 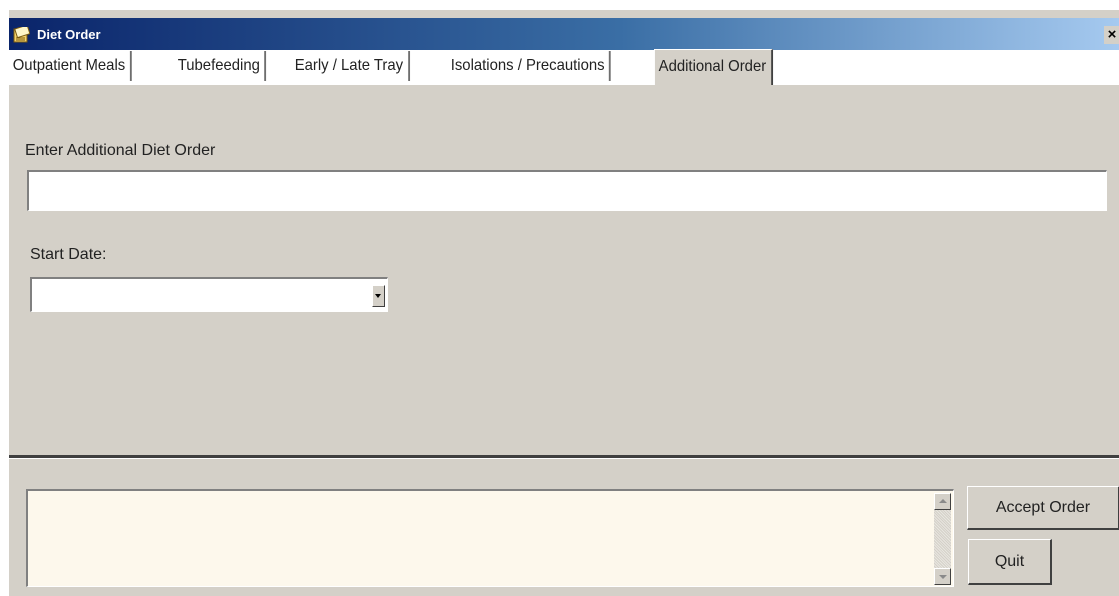 What do you see at coordinates (713, 67) in the screenshot?
I see `tab-additional-order: Additional Order` at bounding box center [713, 67].